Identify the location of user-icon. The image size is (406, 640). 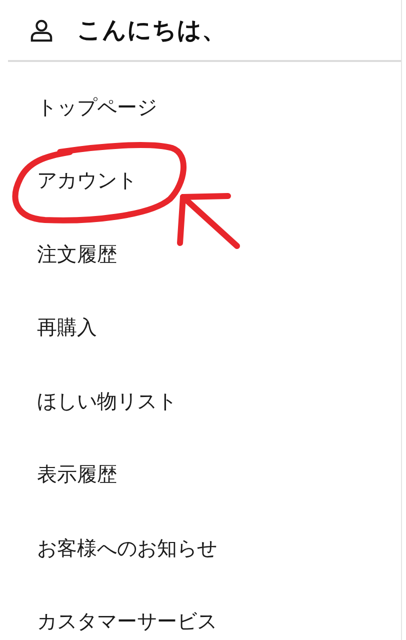
(41, 30).